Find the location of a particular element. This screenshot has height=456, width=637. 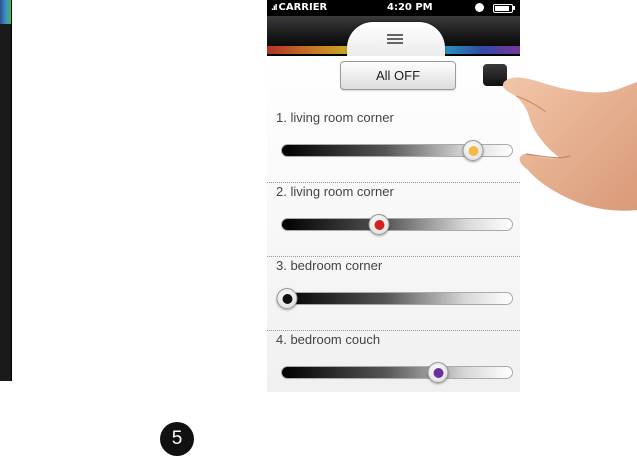

step-number-badge: 5 is located at coordinates (177, 439).